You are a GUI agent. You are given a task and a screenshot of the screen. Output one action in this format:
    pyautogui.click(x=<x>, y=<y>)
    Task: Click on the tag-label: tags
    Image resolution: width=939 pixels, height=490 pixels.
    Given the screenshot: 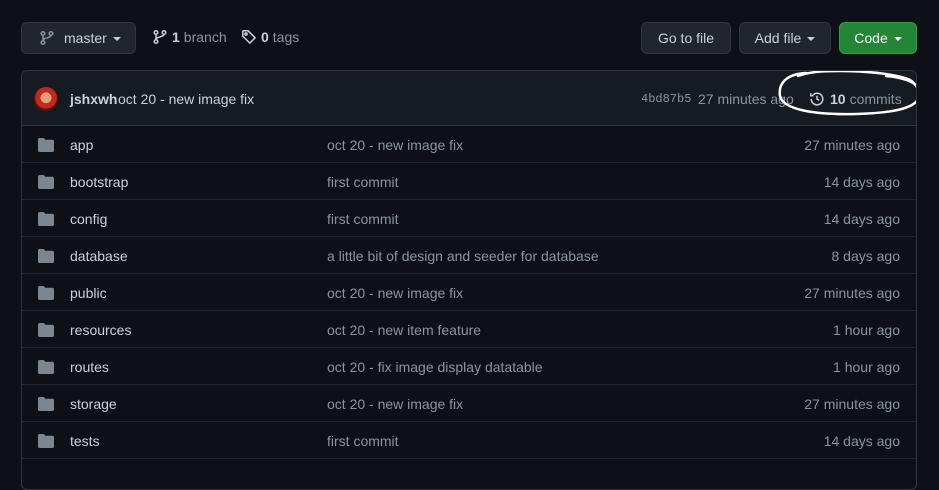 What is the action you would take?
    pyautogui.click(x=286, y=37)
    